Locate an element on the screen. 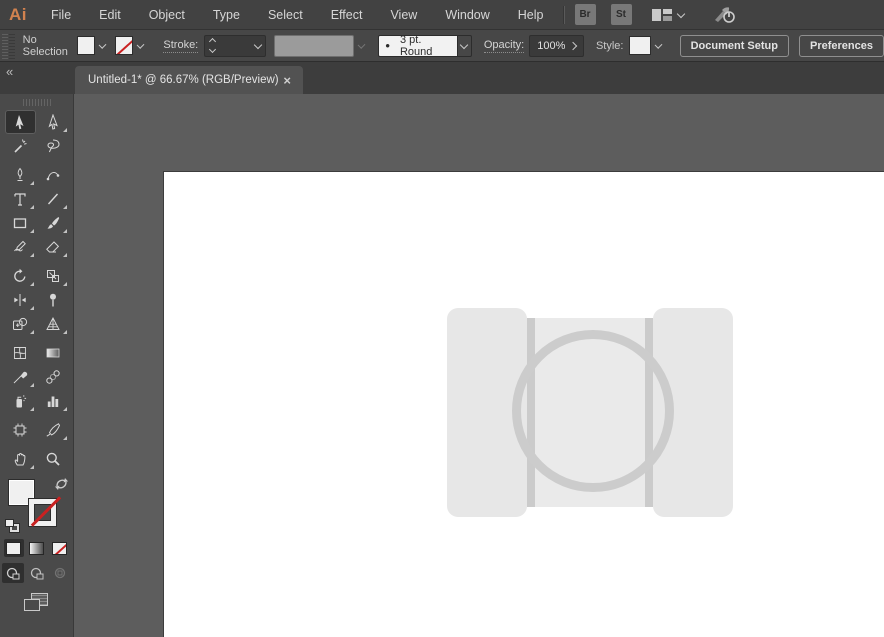 The height and width of the screenshot is (637, 884). collapse-chevrons-icon: « is located at coordinates (10, 71).